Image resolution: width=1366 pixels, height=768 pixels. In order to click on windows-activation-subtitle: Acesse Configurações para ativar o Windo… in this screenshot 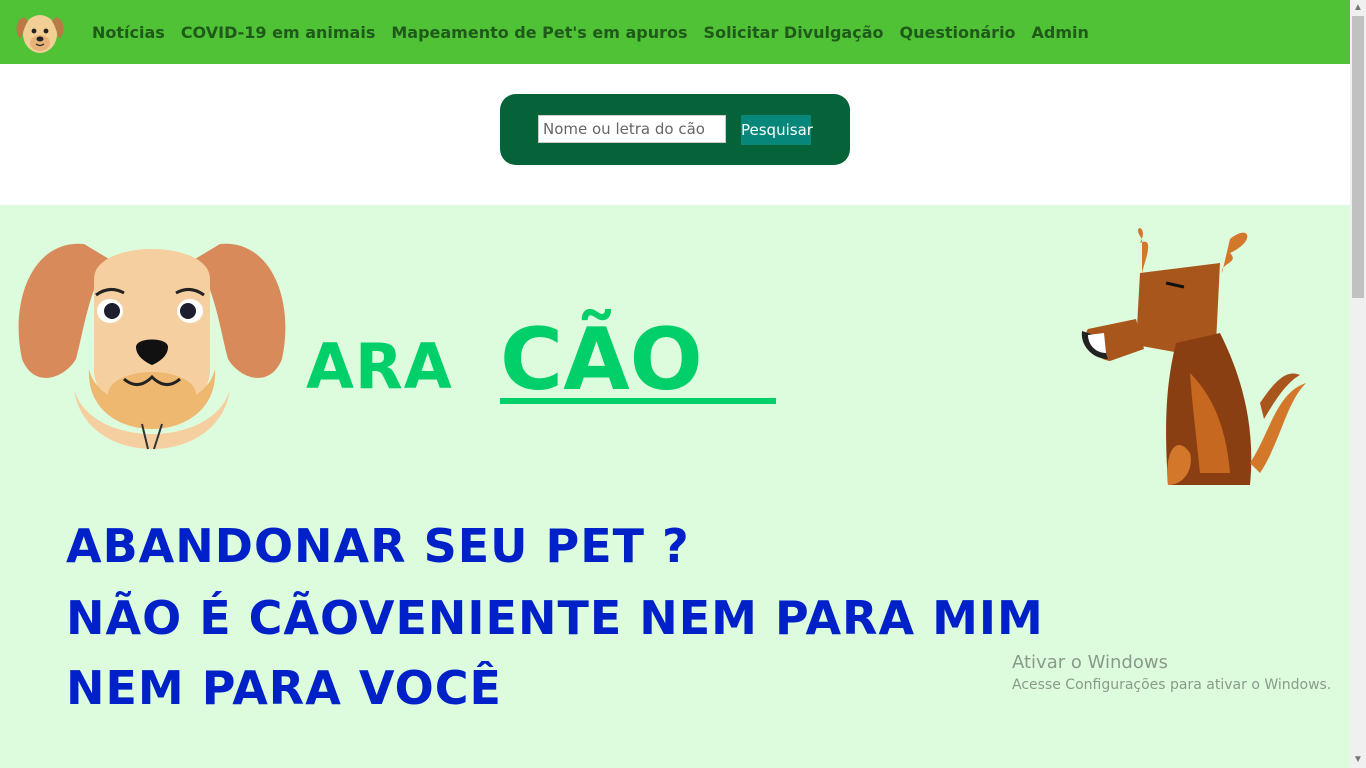, I will do `click(1172, 685)`.